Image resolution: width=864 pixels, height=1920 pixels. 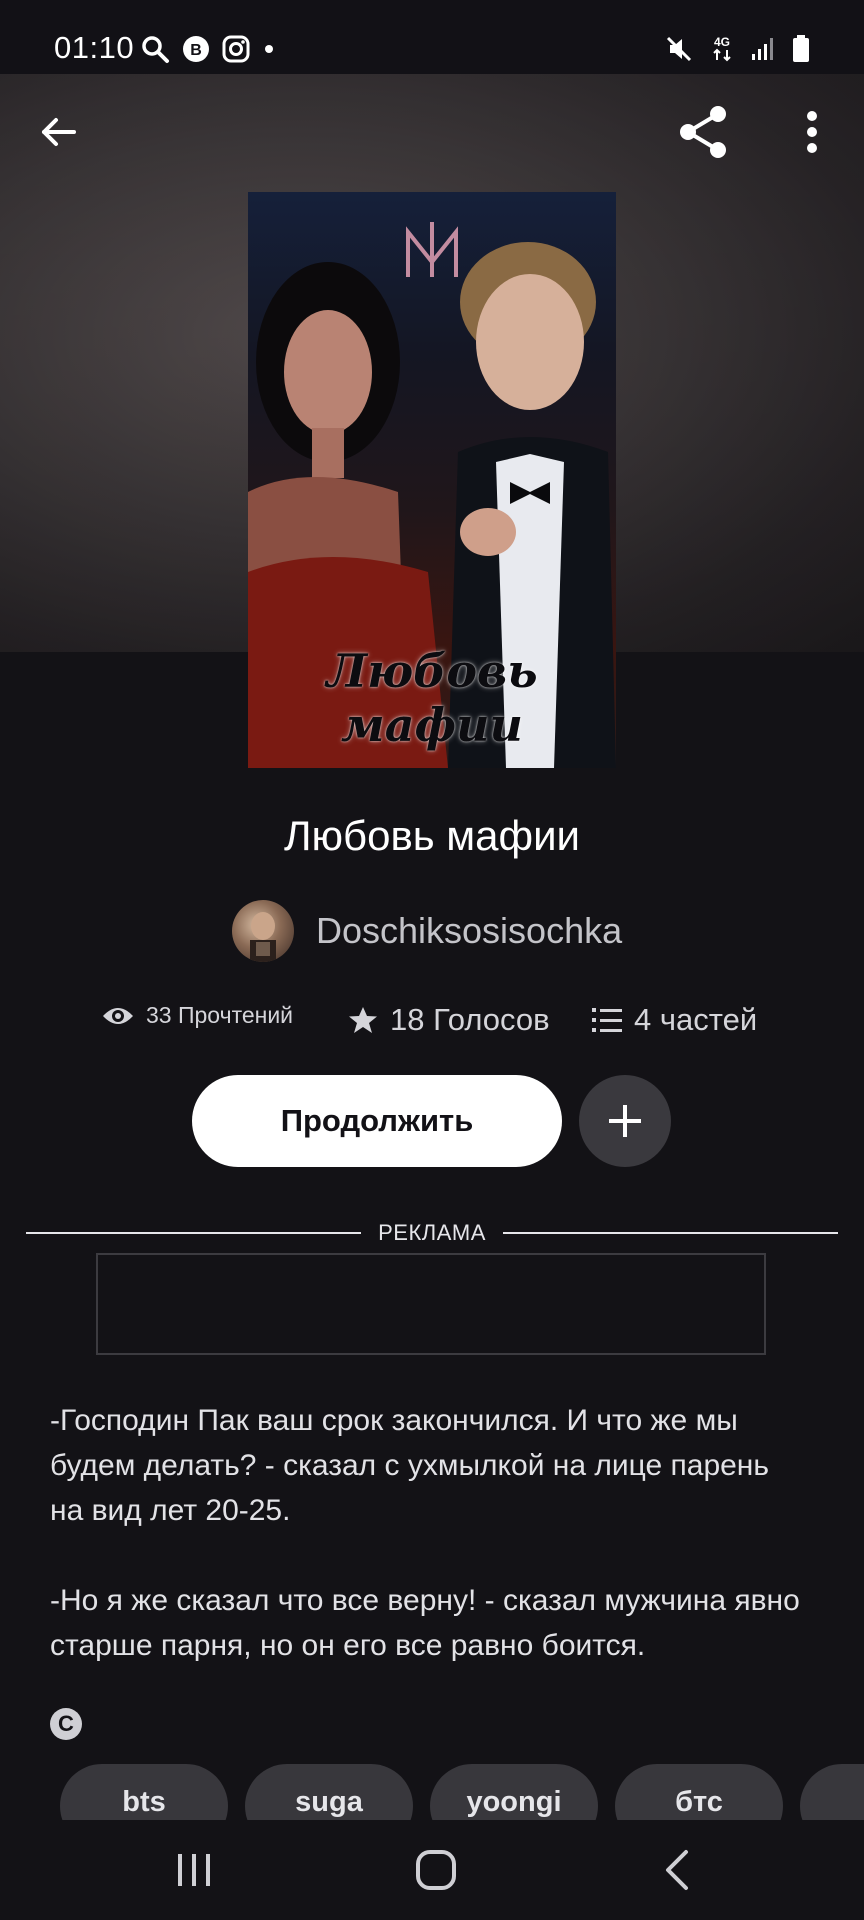 What do you see at coordinates (269, 49) in the screenshot?
I see `dot-icon` at bounding box center [269, 49].